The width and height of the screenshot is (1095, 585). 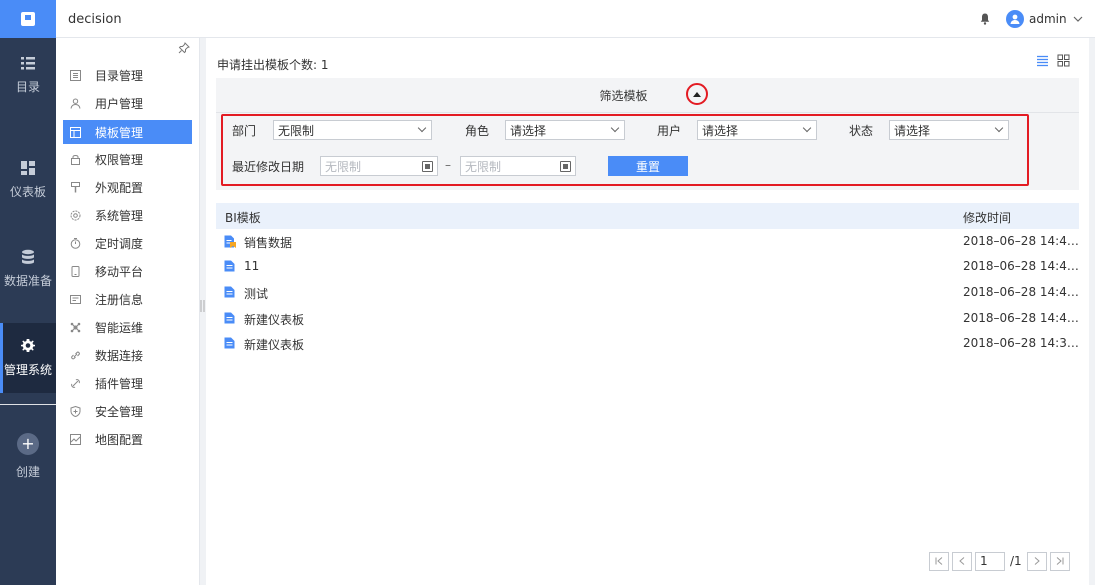 I want to click on menu-item-catalog: 目录管理, so click(x=127, y=75).